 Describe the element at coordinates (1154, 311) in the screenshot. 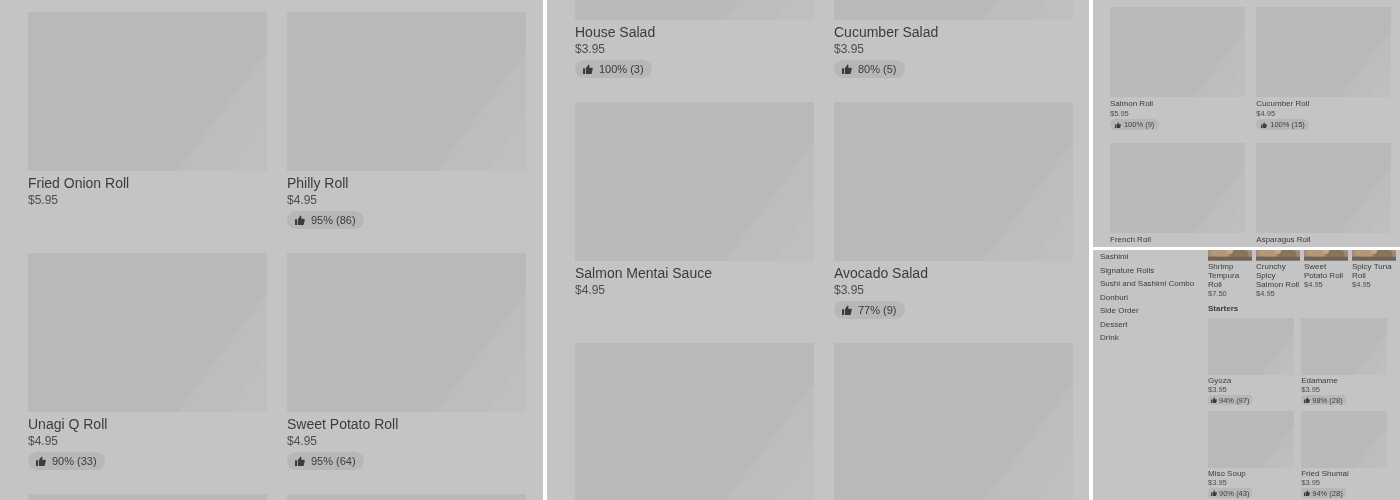

I see `category-link: Side Order` at that location.